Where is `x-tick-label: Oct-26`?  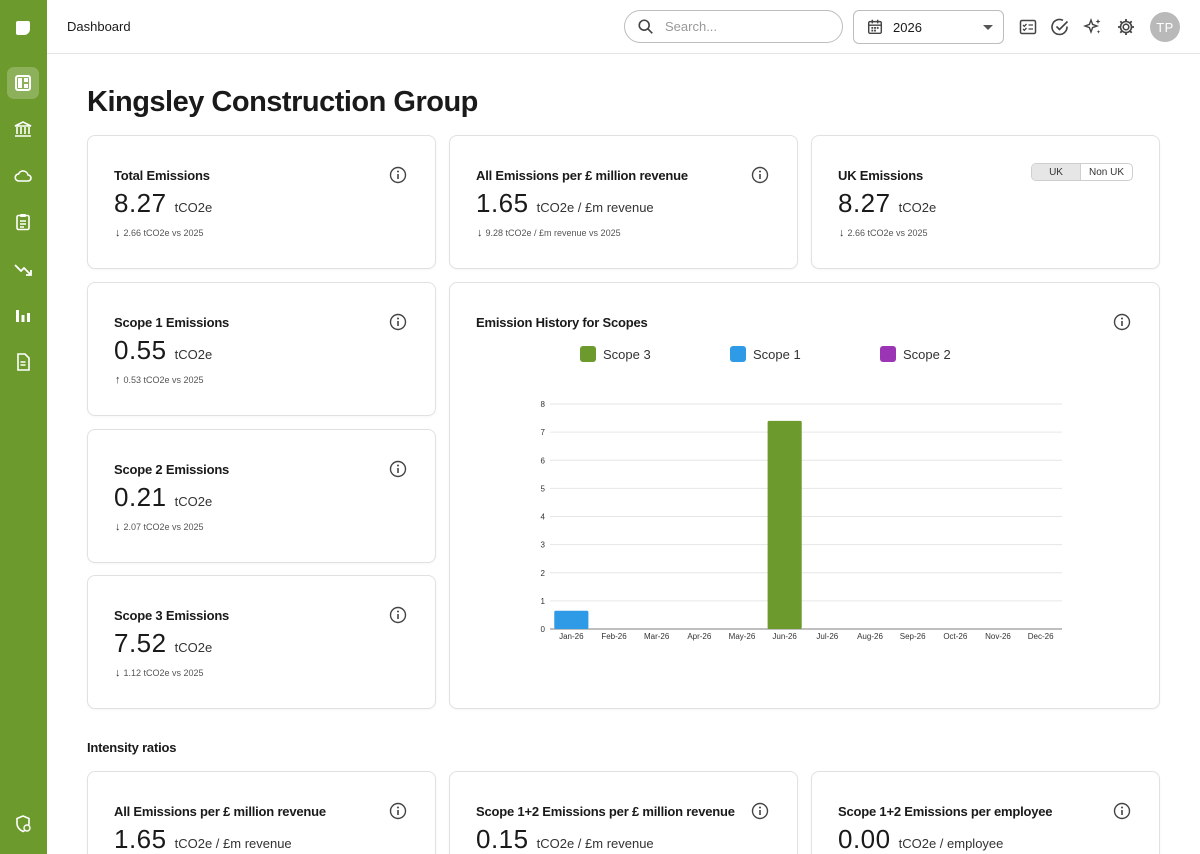
x-tick-label: Oct-26 is located at coordinates (955, 636).